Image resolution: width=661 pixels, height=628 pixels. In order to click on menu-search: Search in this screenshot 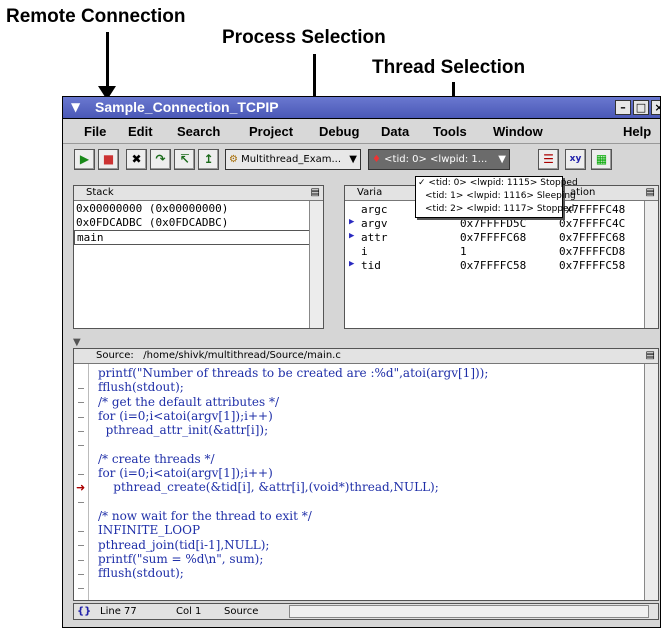, I will do `click(198, 131)`.